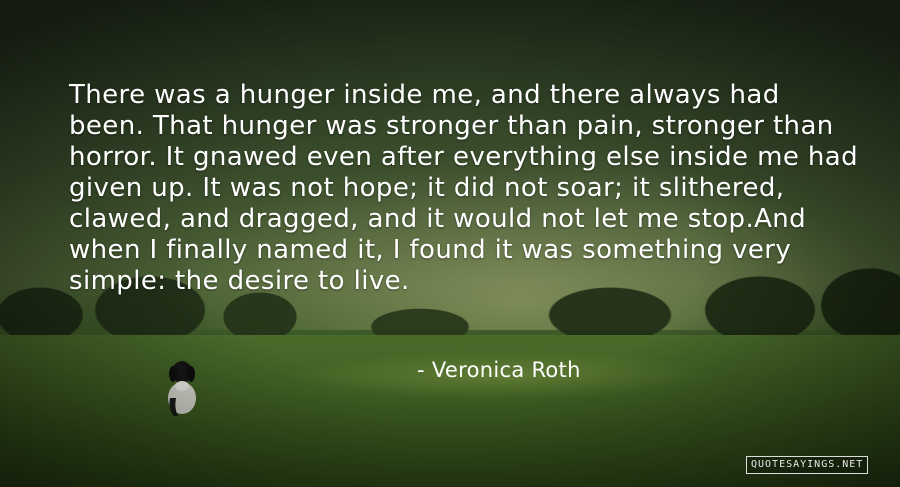  I want to click on quote-author: - Veronica Roth, so click(499, 370).